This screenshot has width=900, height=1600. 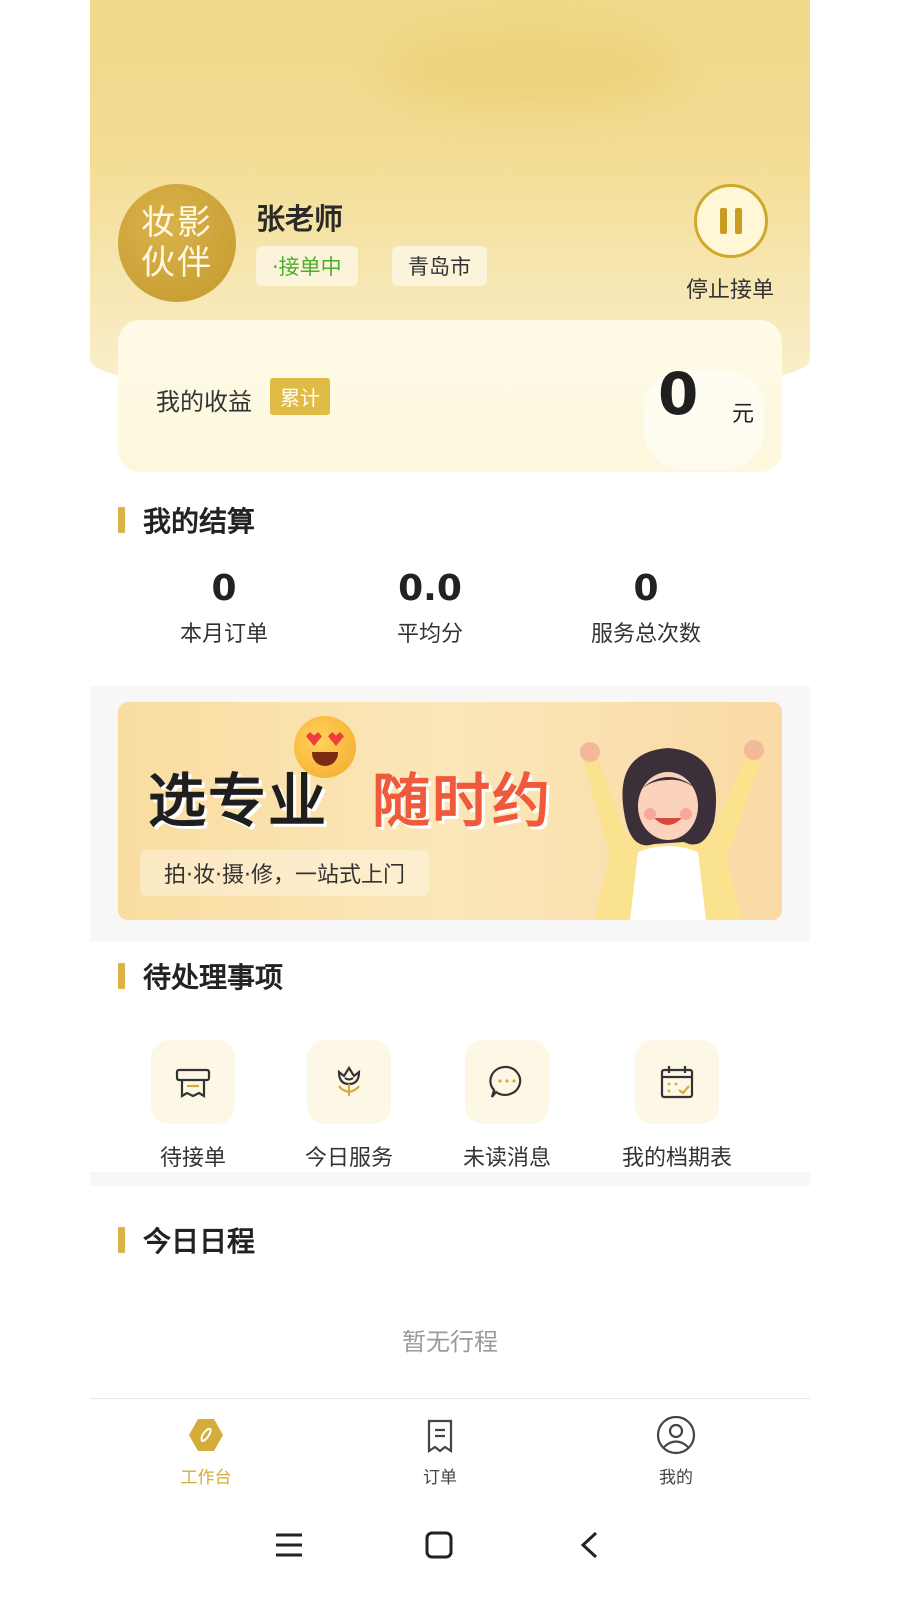 I want to click on receipt-icon, so click(x=193, y=1082).